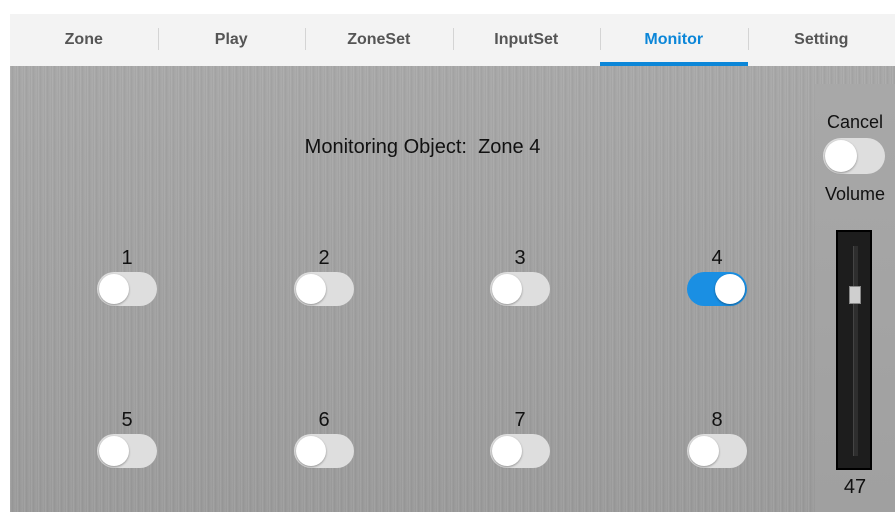  I want to click on tab-zoneset: ZoneSet, so click(379, 40).